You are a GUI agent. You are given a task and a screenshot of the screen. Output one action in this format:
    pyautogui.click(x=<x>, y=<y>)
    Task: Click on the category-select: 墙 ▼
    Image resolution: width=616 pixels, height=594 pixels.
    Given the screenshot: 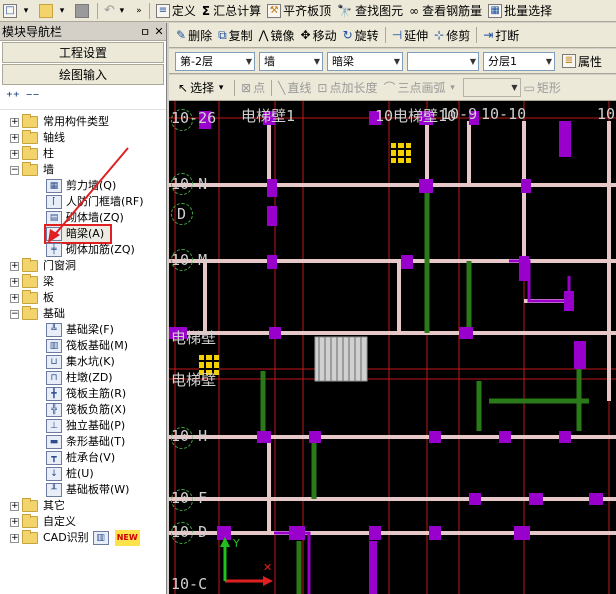 What is the action you would take?
    pyautogui.click(x=291, y=61)
    